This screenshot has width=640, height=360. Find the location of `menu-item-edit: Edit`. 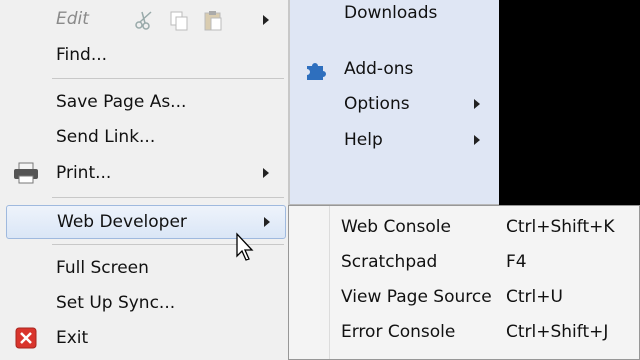

menu-item-edit: Edit is located at coordinates (144, 19).